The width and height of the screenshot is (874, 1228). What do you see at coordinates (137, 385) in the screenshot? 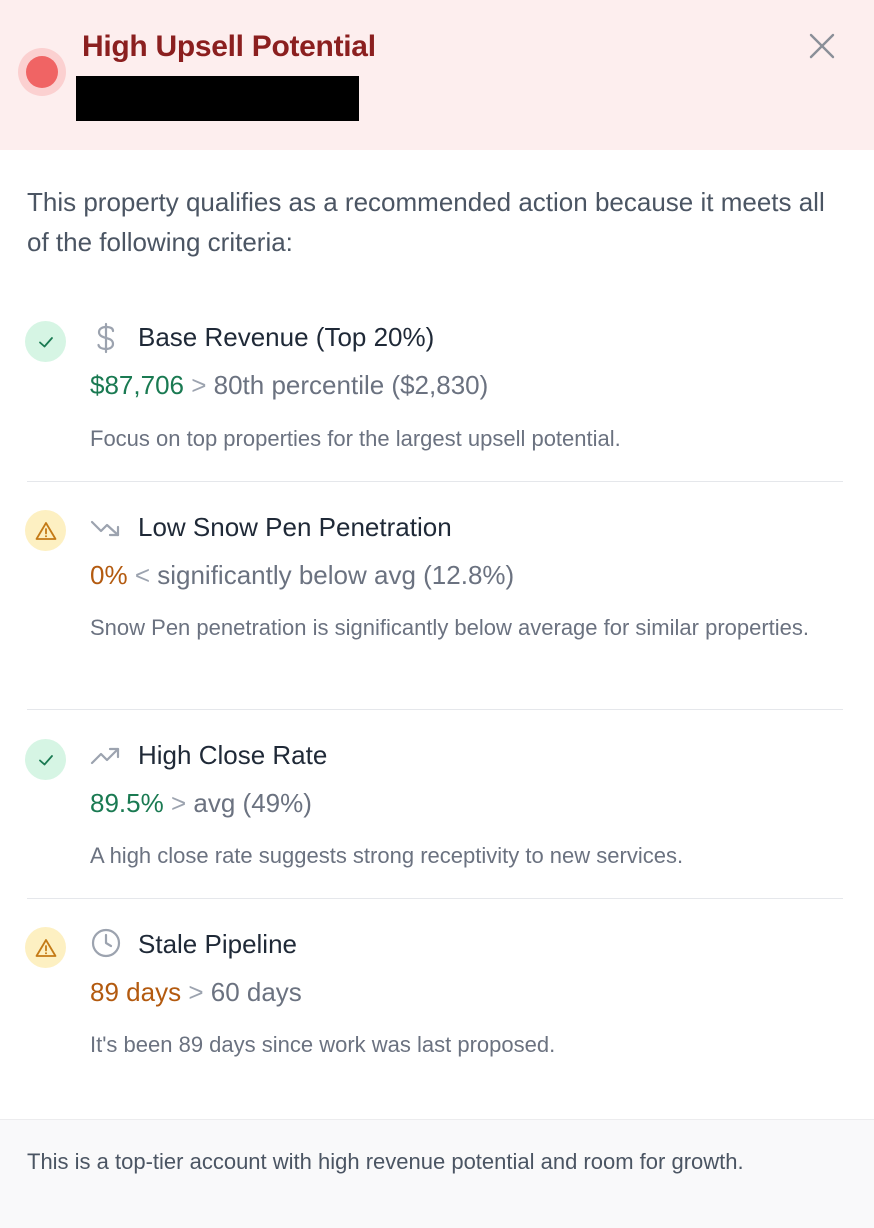
I see `metric-value: $87,706` at bounding box center [137, 385].